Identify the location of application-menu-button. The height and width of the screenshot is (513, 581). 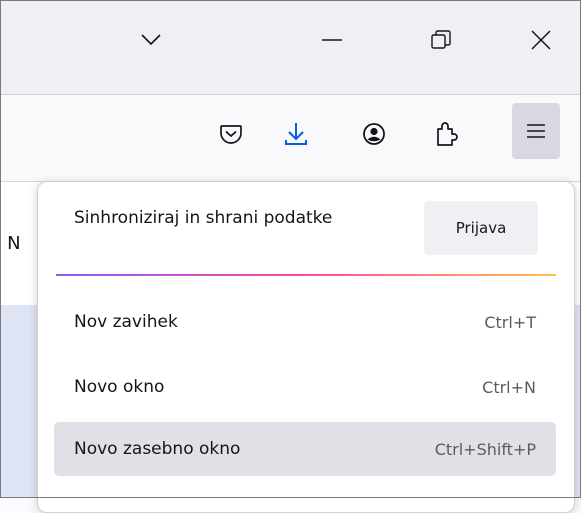
(536, 131).